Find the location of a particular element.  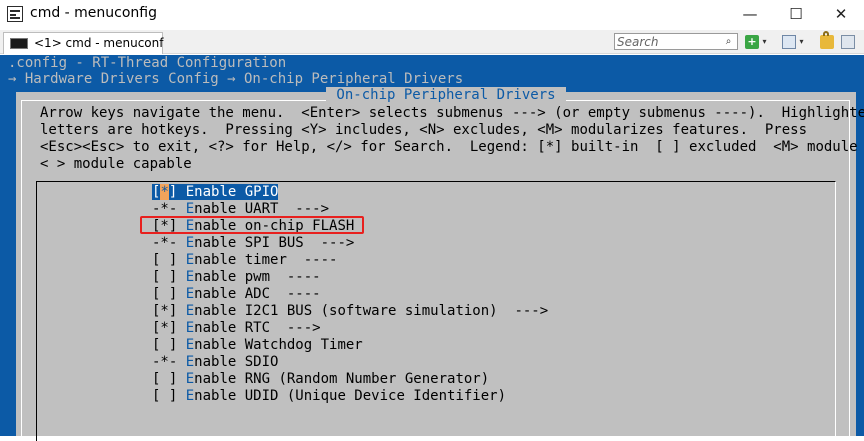

menu-item-adc: [ ] Enable ADC ---- is located at coordinates (236, 294).